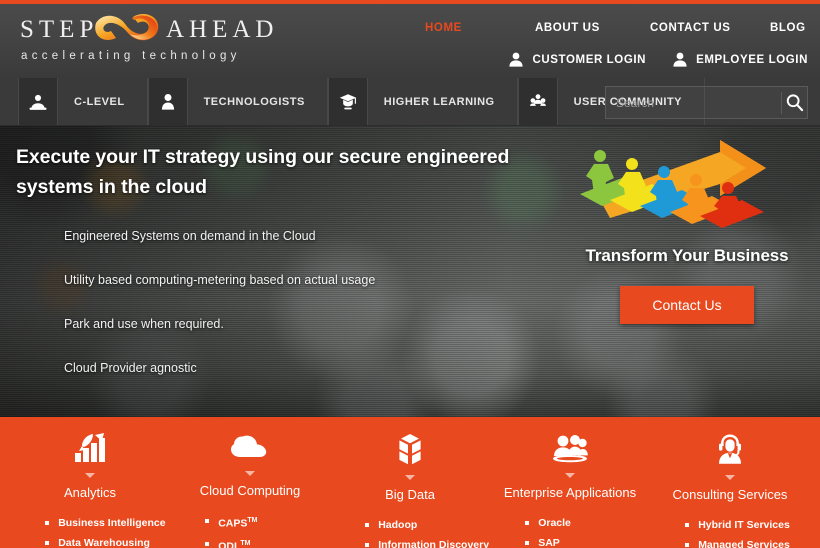 This screenshot has height=548, width=820. I want to click on running-people-arrow-icon, so click(673, 184).